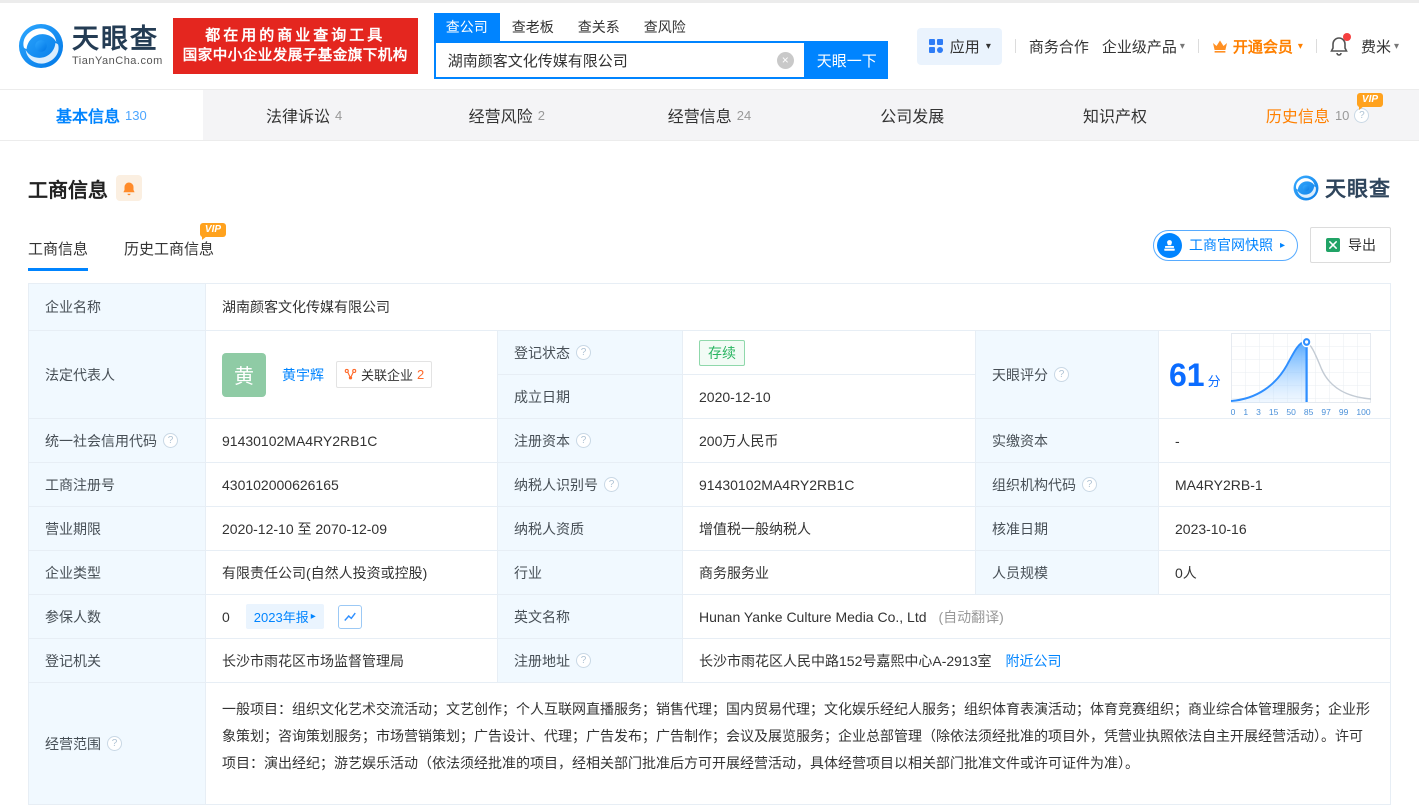  What do you see at coordinates (466, 27) in the screenshot?
I see `search-tab-company: 查公司` at bounding box center [466, 27].